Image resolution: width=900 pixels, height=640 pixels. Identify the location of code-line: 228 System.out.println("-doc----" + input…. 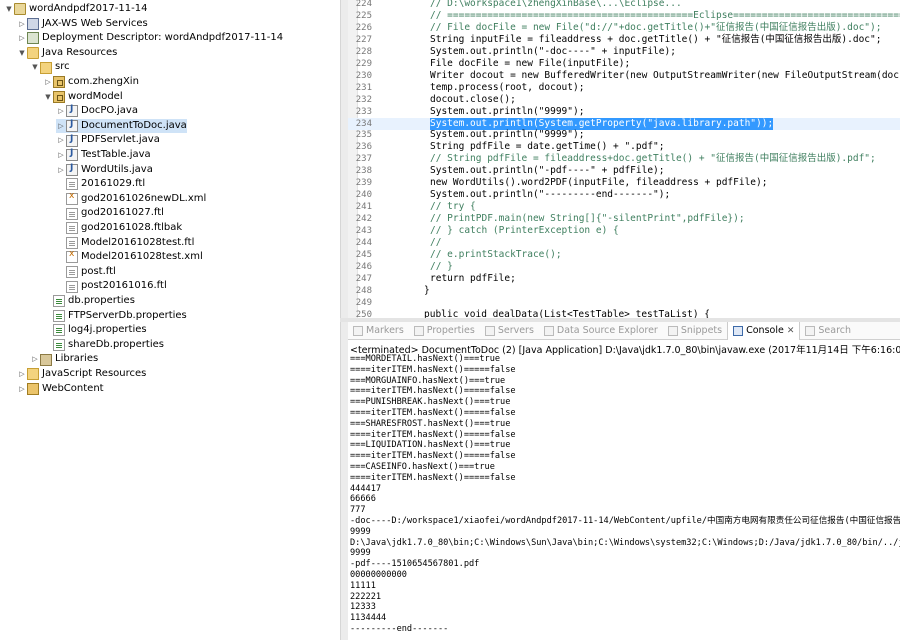
(624, 52).